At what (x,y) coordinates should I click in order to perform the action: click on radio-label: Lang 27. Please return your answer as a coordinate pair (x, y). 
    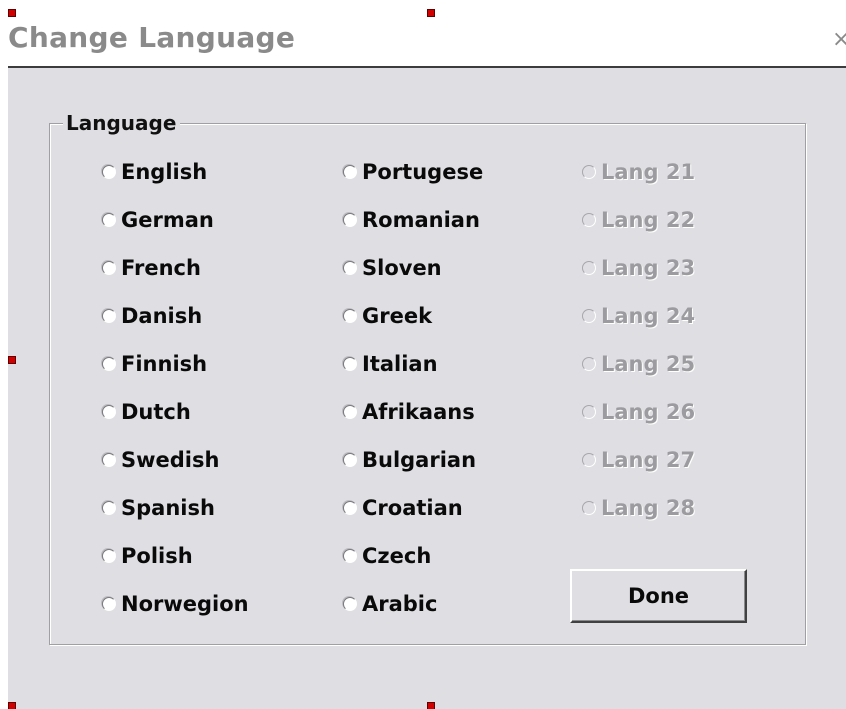
    Looking at the image, I should click on (648, 460).